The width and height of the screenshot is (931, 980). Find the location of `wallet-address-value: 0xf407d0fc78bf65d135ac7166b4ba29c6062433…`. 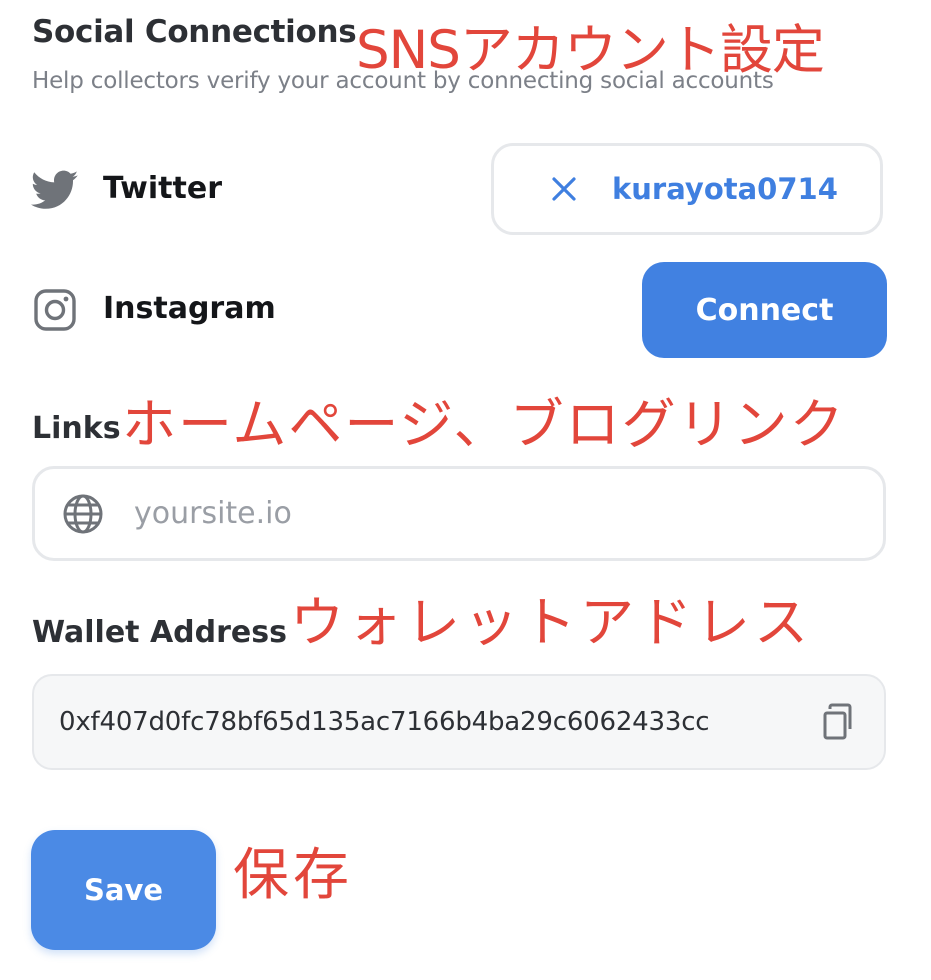

wallet-address-value: 0xf407d0fc78bf65d135ac7166b4ba29c6062433… is located at coordinates (384, 722).